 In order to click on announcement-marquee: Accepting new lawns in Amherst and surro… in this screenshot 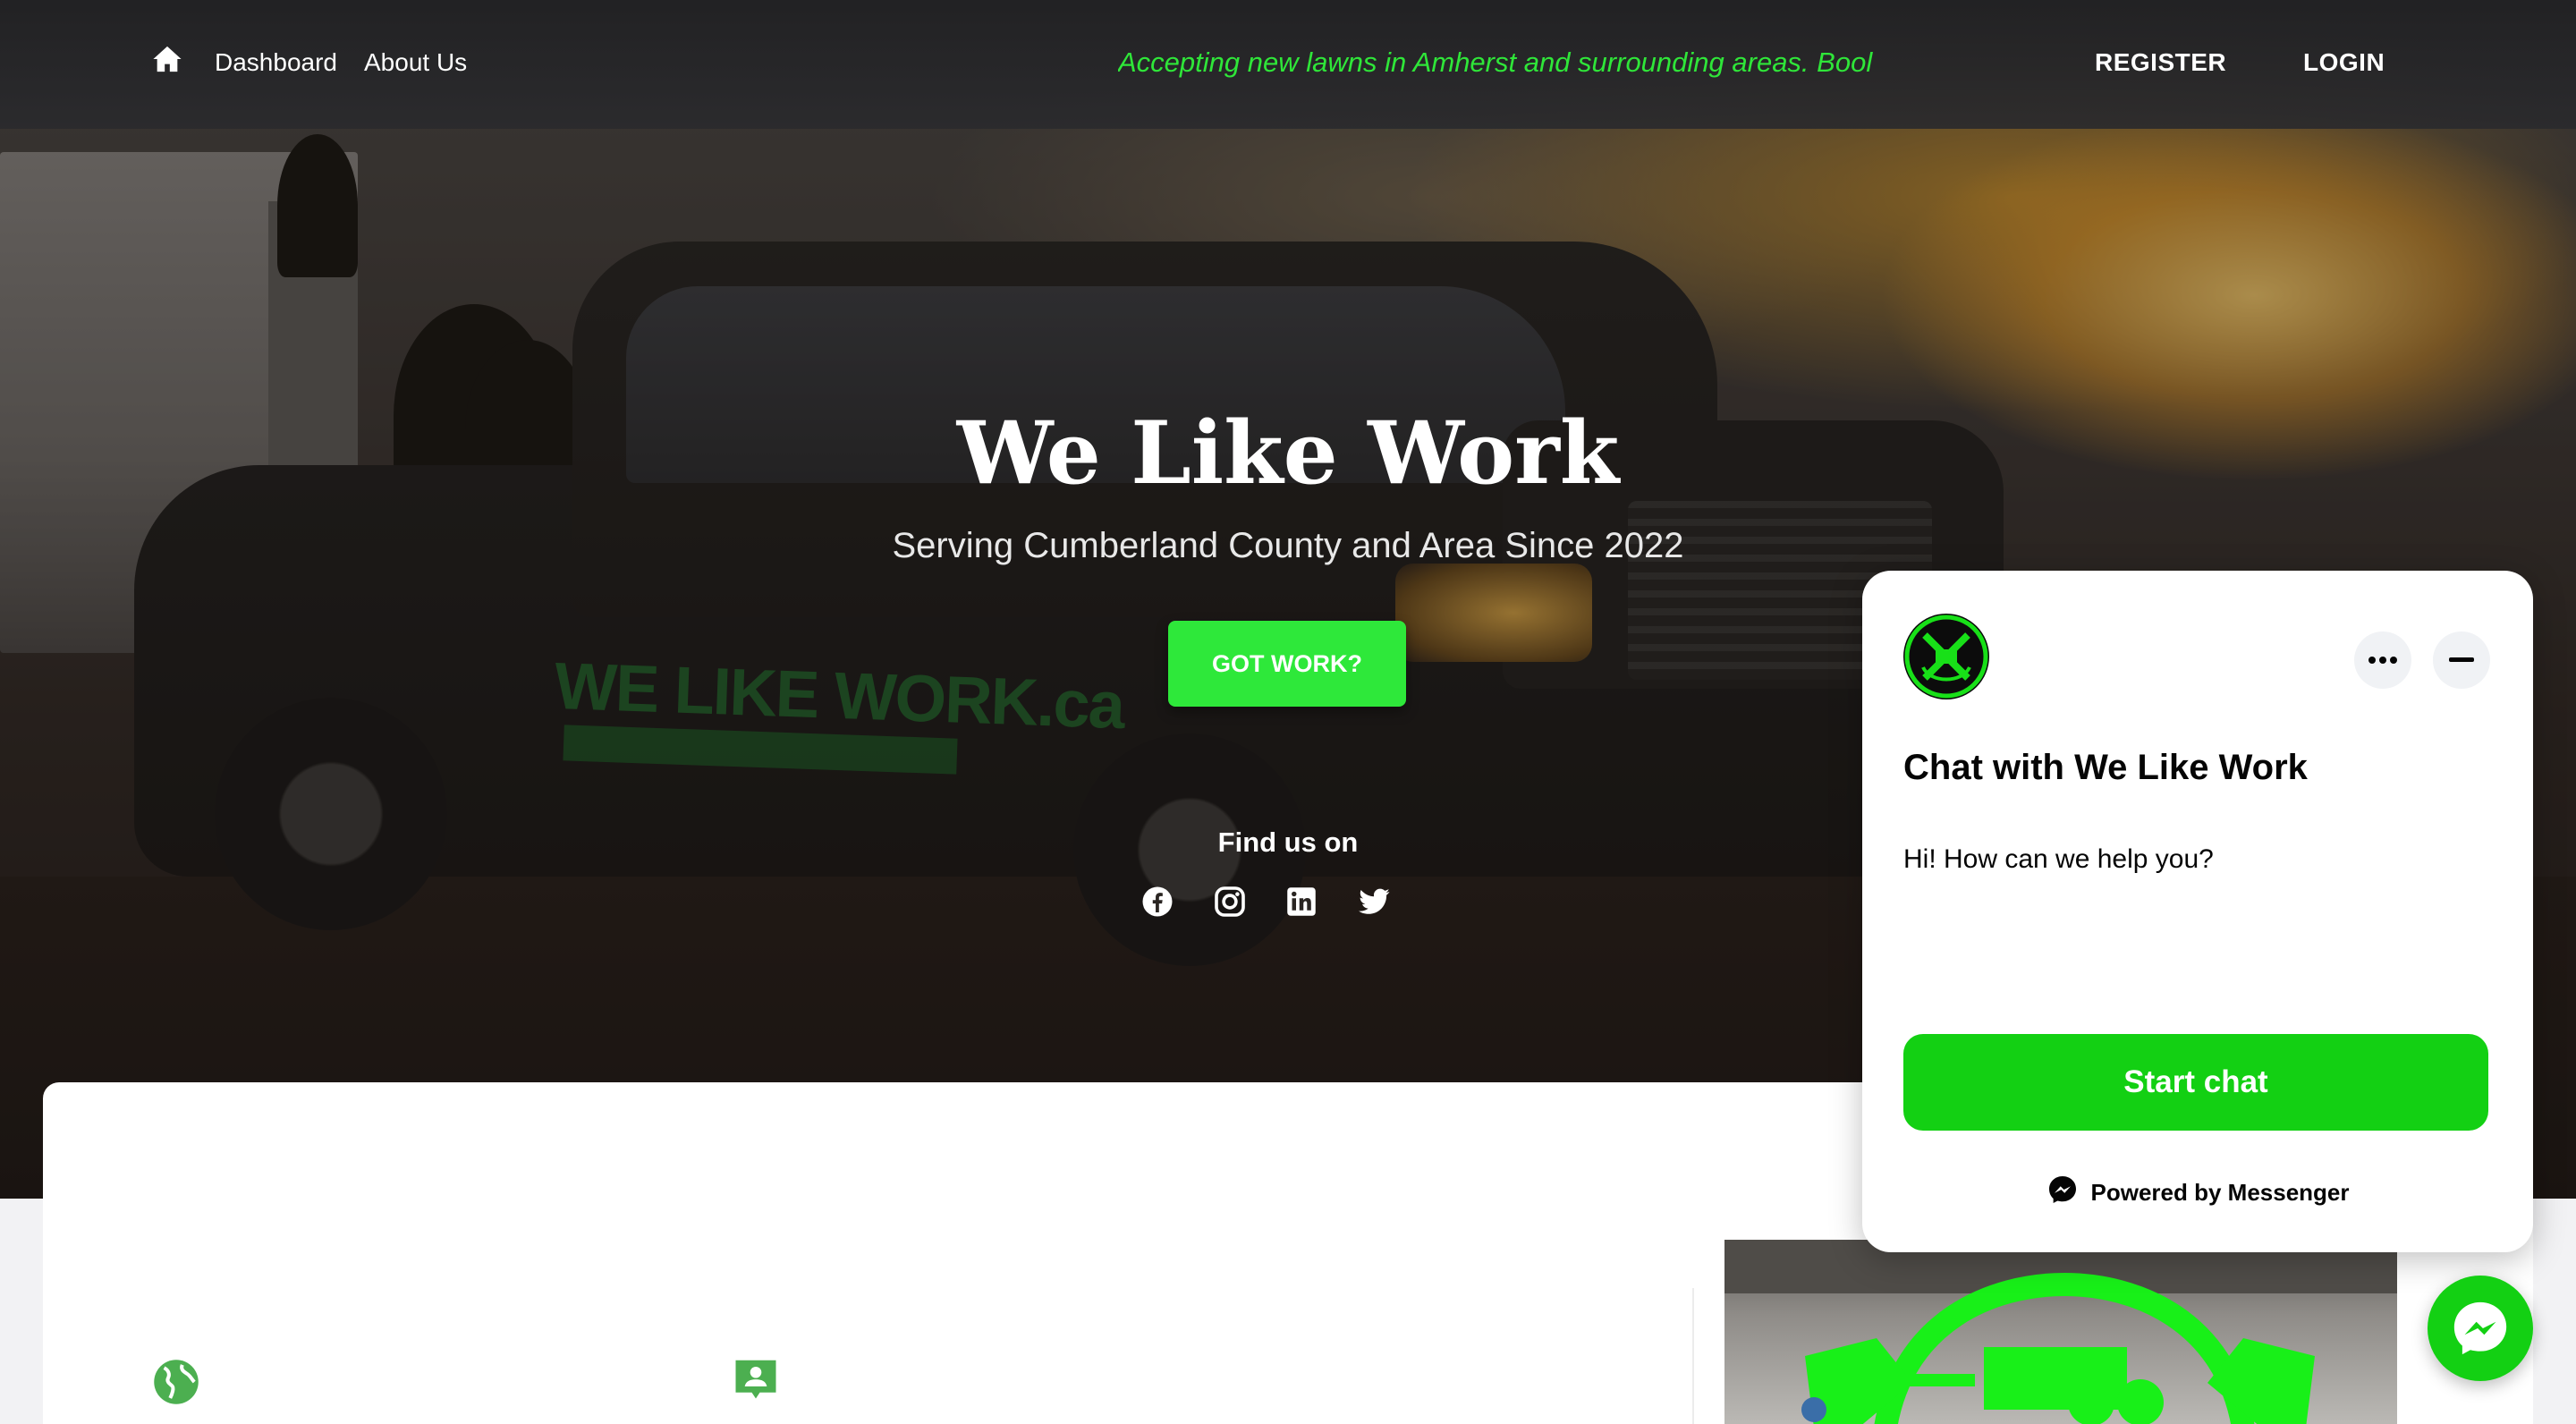, I will do `click(1495, 62)`.